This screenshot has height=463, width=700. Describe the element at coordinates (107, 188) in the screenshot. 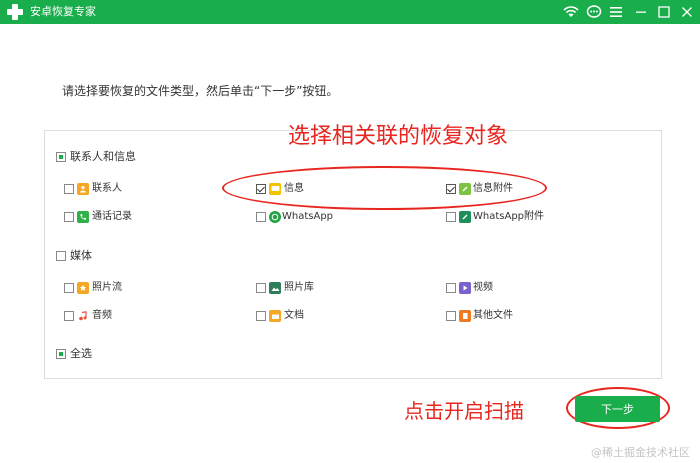

I see `contacts-label: 联系人` at that location.